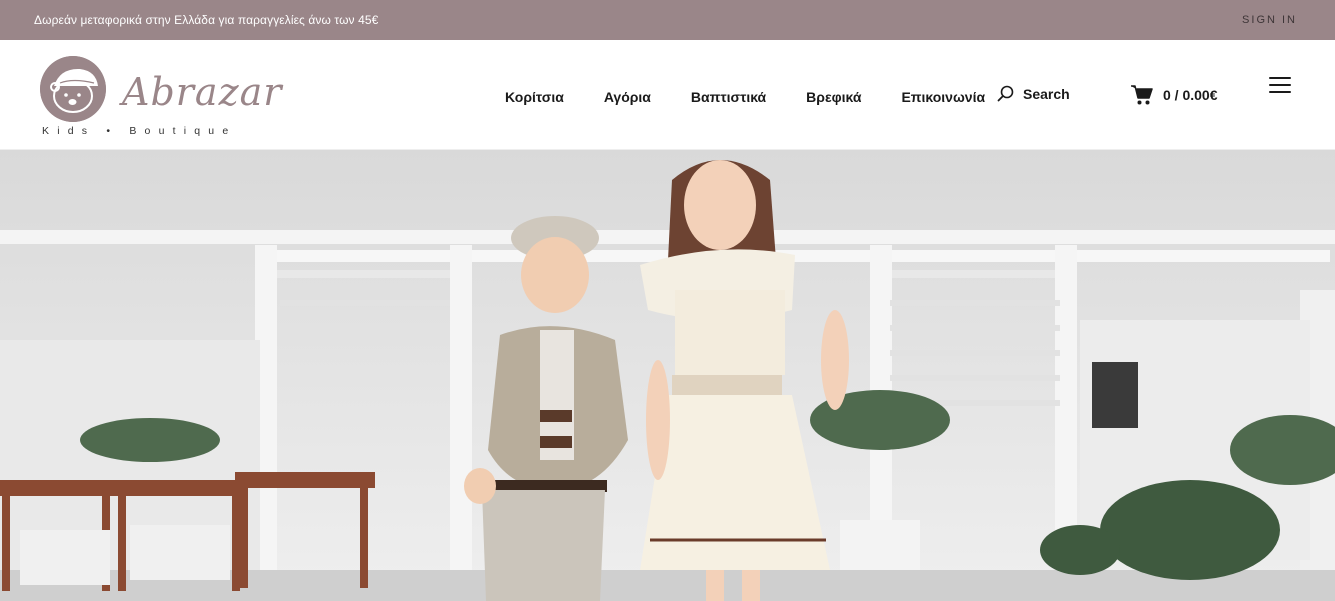  What do you see at coordinates (627, 97) in the screenshot?
I see `nav-item-boys: Αγόρια` at bounding box center [627, 97].